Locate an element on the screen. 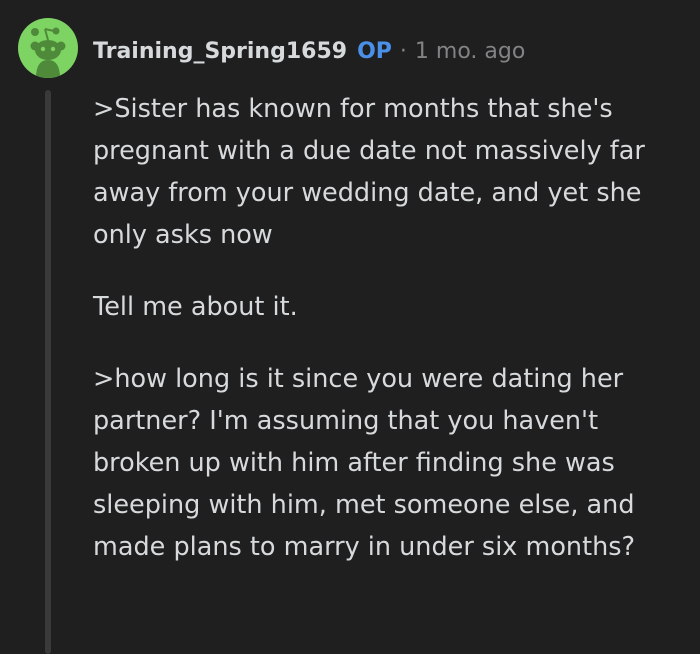 Image resolution: width=700 pixels, height=654 pixels. avatar is located at coordinates (48, 48).